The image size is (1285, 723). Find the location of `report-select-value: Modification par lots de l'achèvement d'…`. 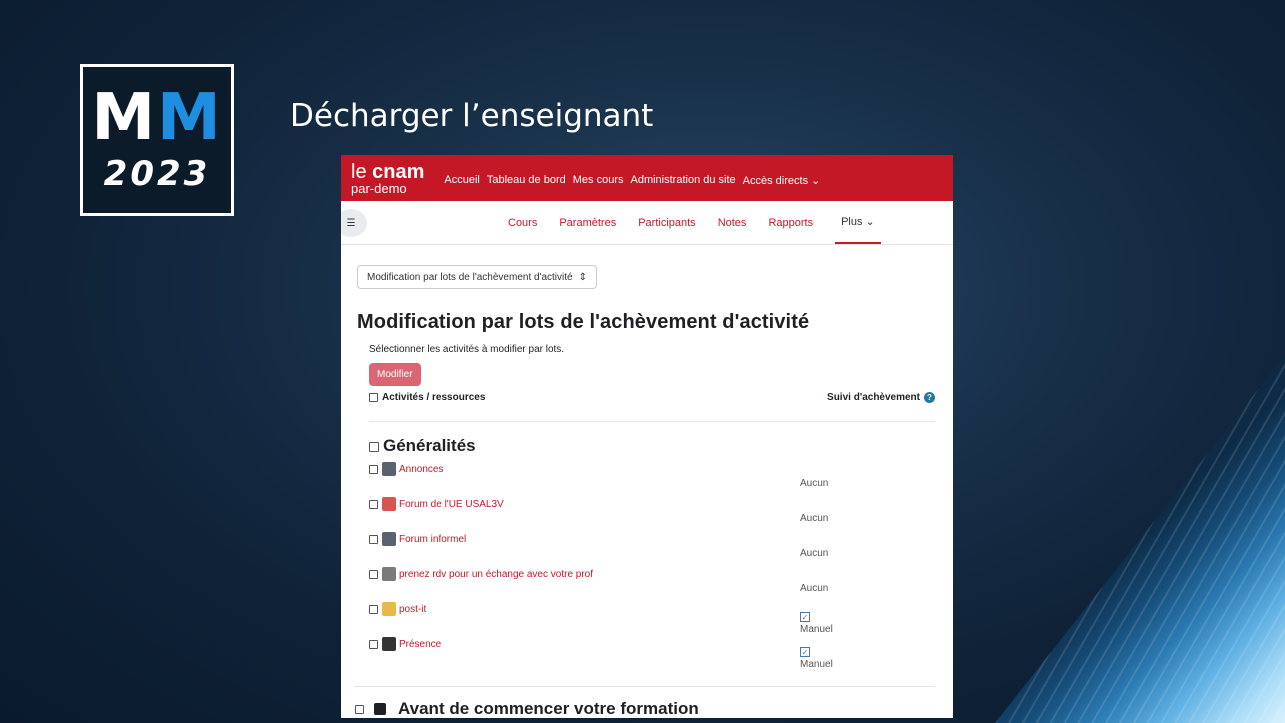

report-select-value: Modification par lots de l'achèvement d'… is located at coordinates (470, 277).